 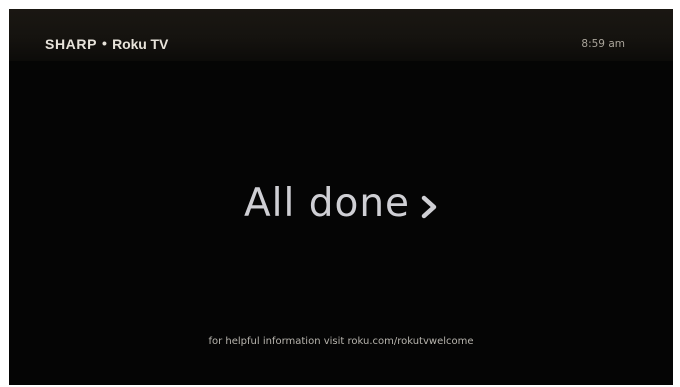 I want to click on all-done-button: All done, so click(x=341, y=203).